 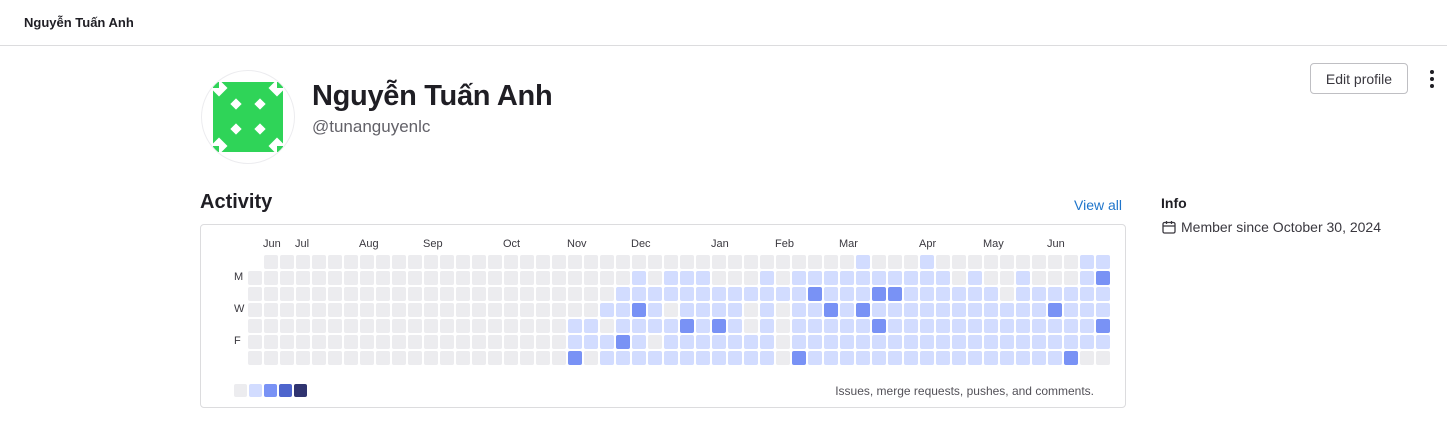 I want to click on more-vertical-icon, so click(x=1432, y=79).